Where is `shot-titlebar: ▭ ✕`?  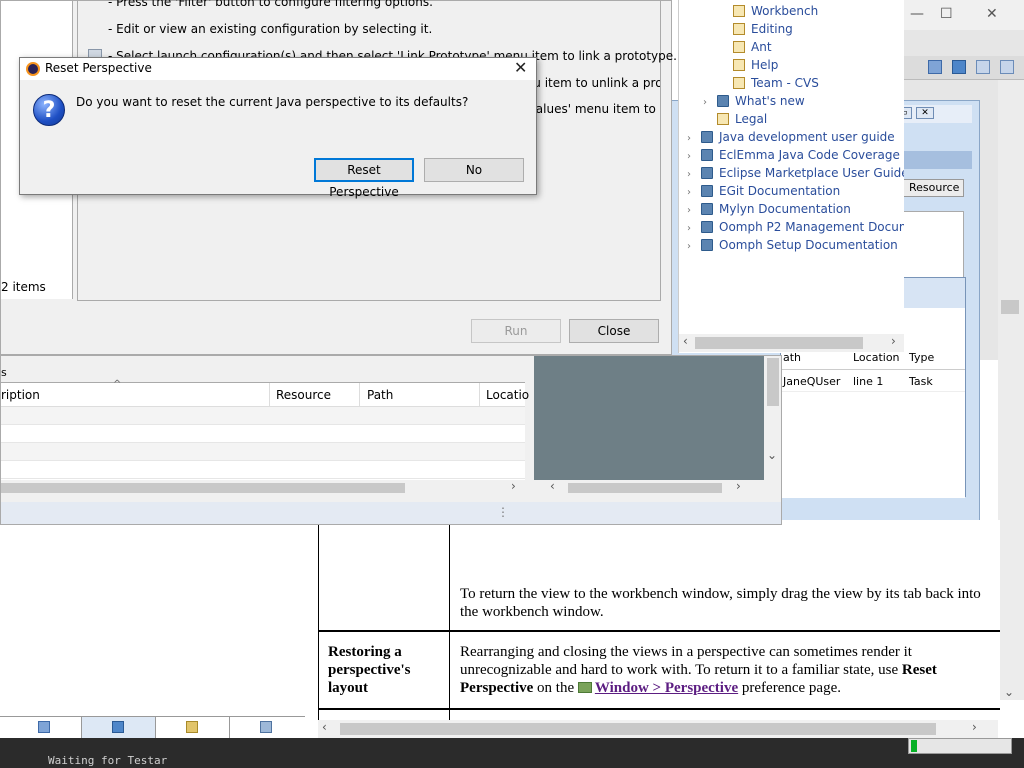
shot-titlebar: ▭ ✕ is located at coordinates (932, 114).